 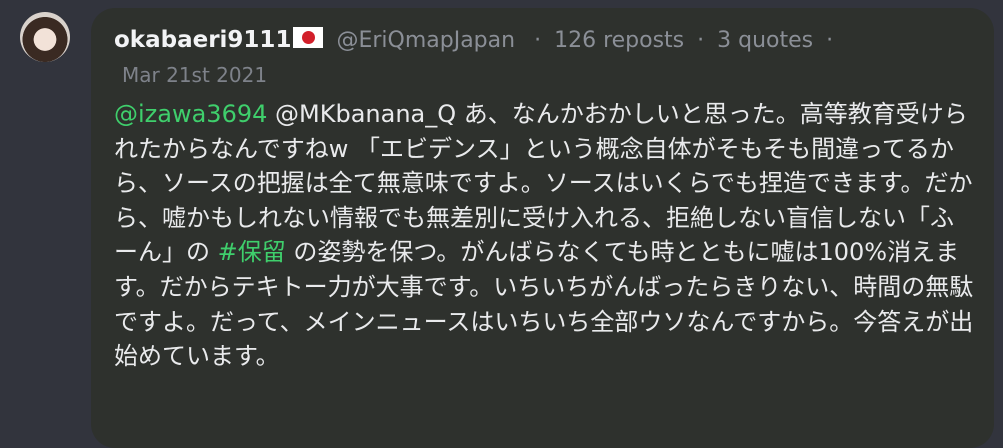 What do you see at coordinates (425, 40) in the screenshot?
I see `user-handle: @EriQmapJapan` at bounding box center [425, 40].